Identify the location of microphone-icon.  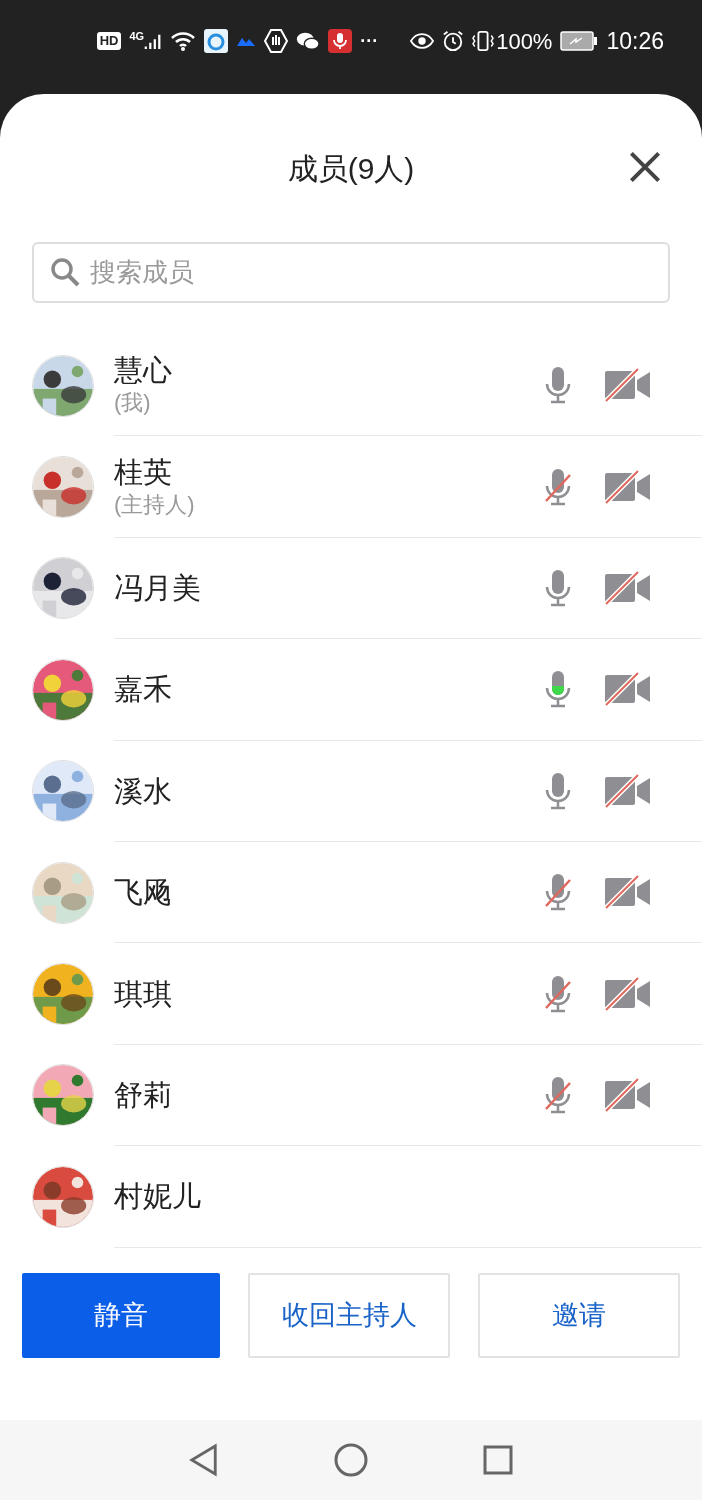
(340, 41).